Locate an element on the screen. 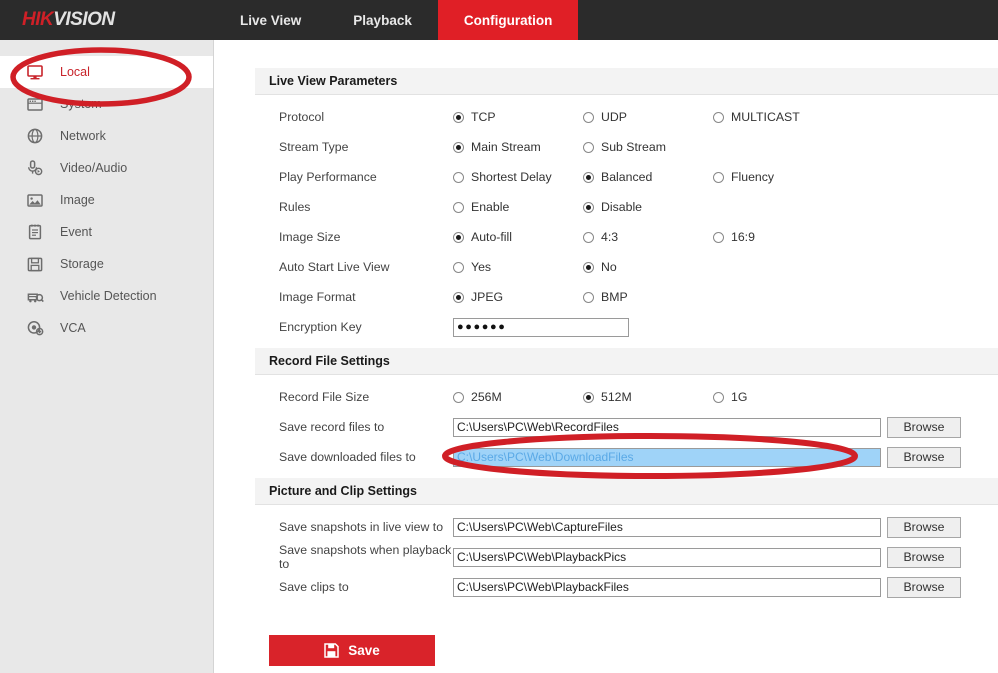 The height and width of the screenshot is (673, 998). radio-recsize-512m: 512M is located at coordinates (648, 397).